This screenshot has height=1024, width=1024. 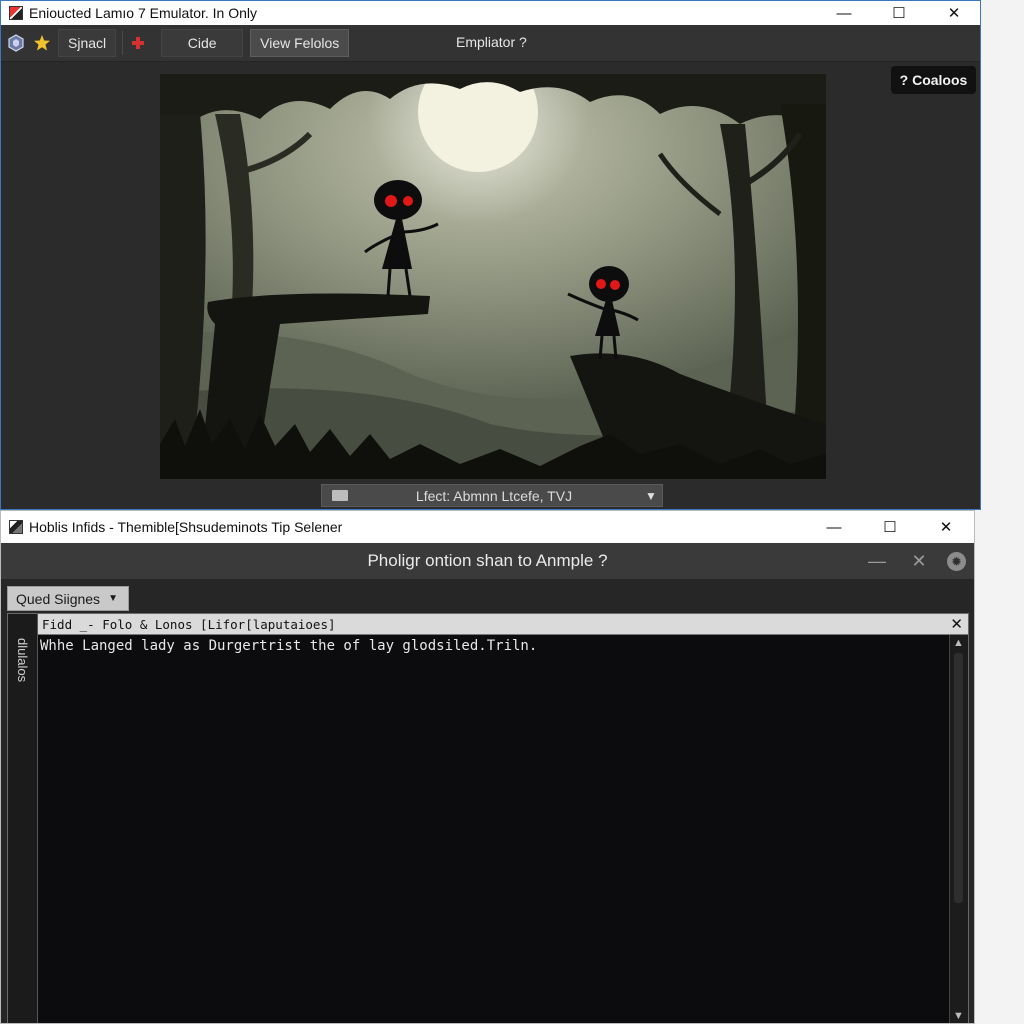 I want to click on side-tab-label: dlulalos, so click(x=22, y=660).